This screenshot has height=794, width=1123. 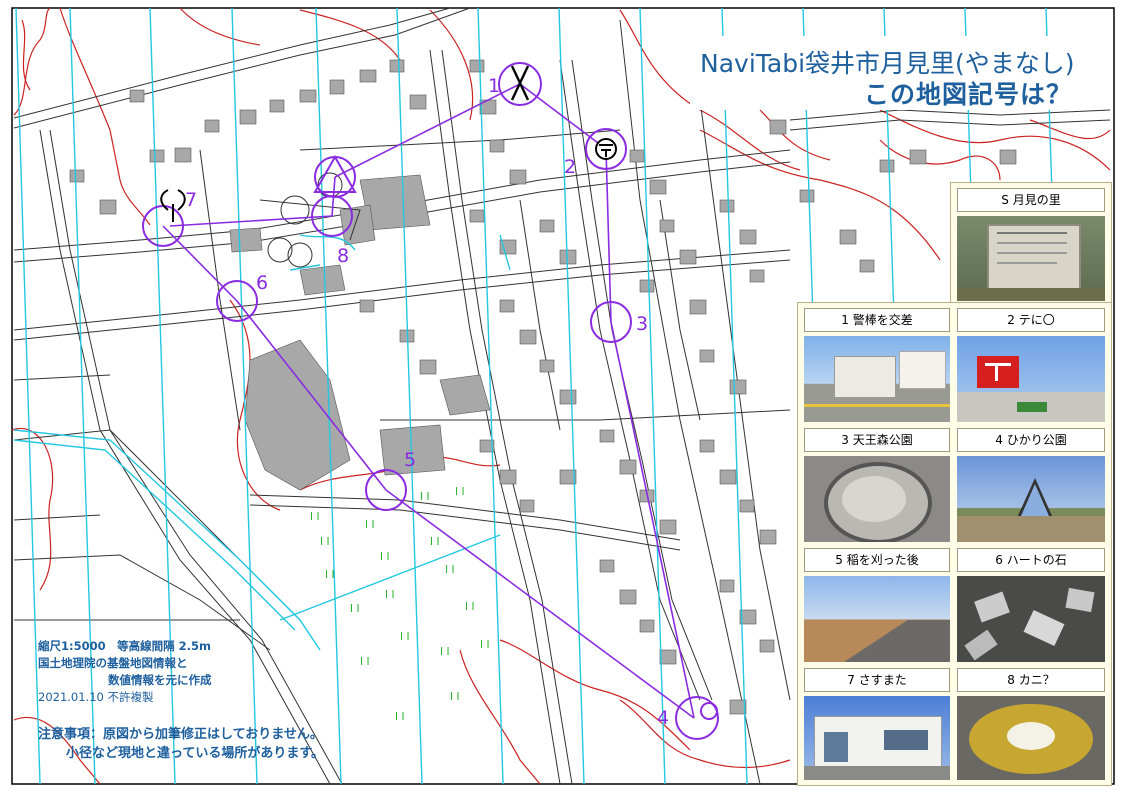 What do you see at coordinates (1031, 258) in the screenshot?
I see `photo-s-monument` at bounding box center [1031, 258].